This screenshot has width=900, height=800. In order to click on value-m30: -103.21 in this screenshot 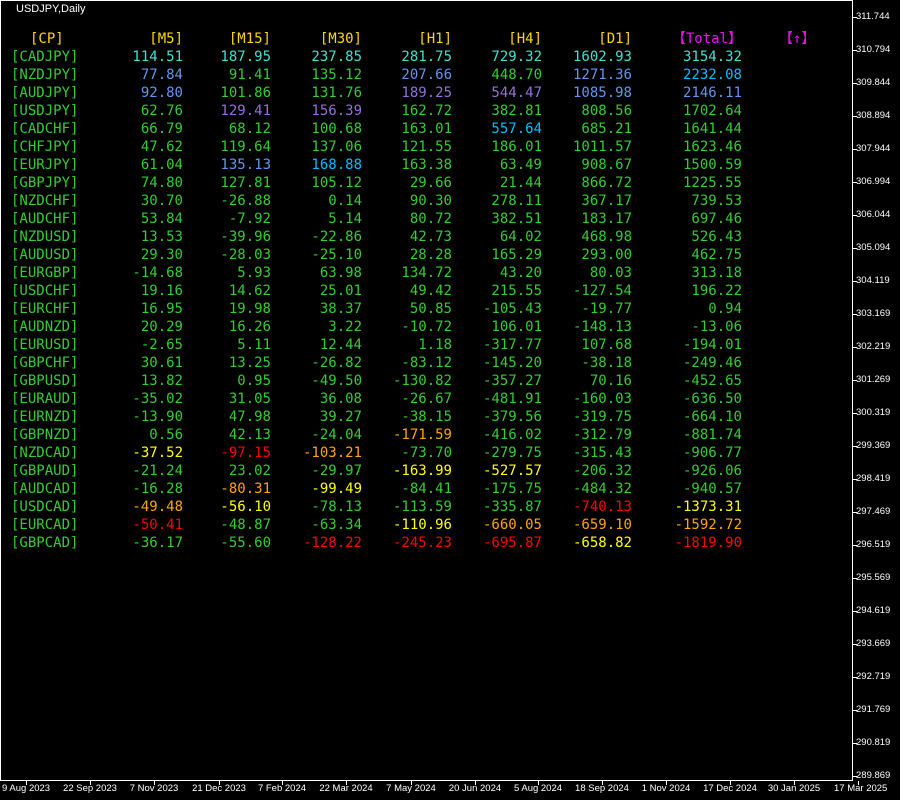, I will do `click(332, 453)`.